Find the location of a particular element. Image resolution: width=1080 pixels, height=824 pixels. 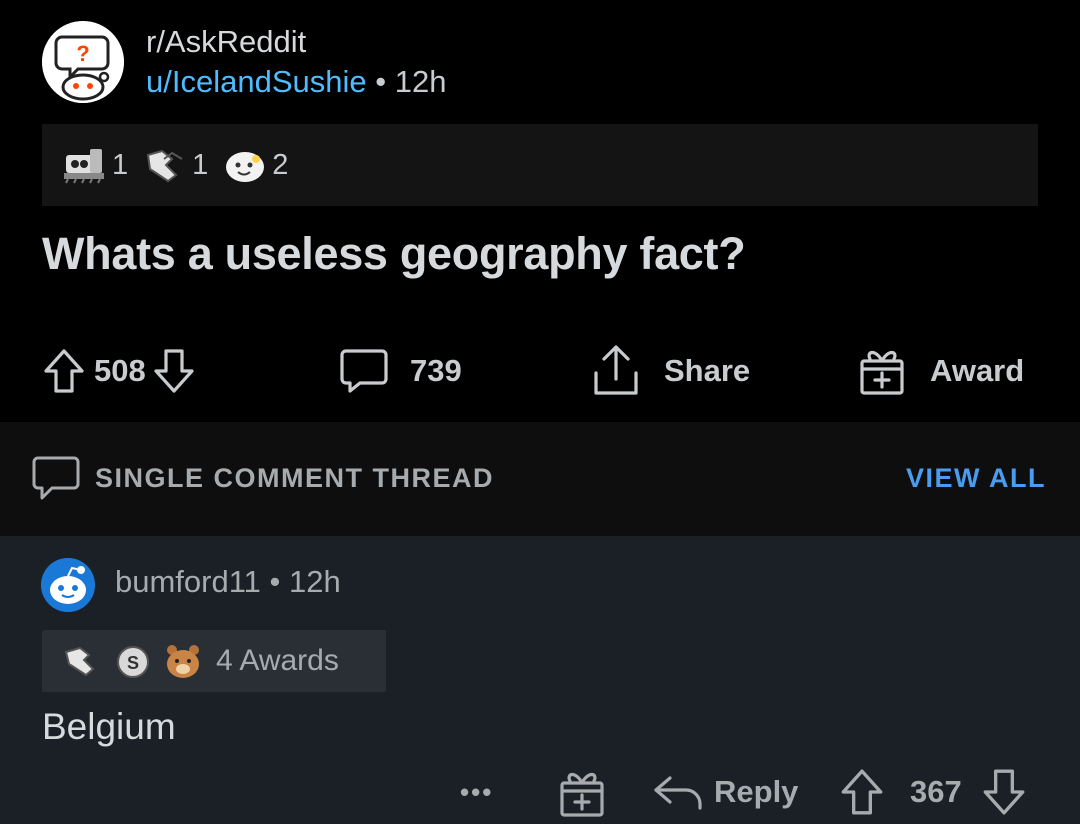

comment-body: Belgium is located at coordinates (109, 726).